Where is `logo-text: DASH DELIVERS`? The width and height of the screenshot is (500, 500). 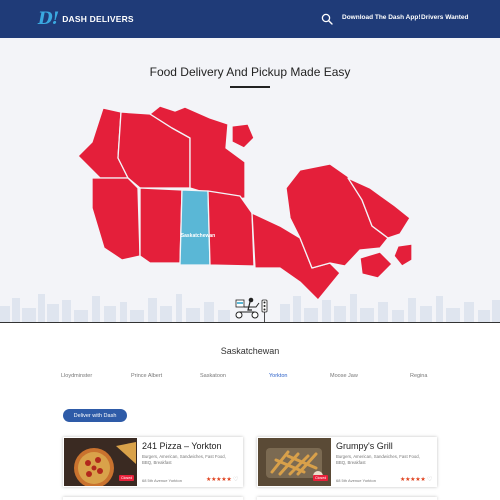
logo-text: DASH DELIVERS is located at coordinates (98, 19).